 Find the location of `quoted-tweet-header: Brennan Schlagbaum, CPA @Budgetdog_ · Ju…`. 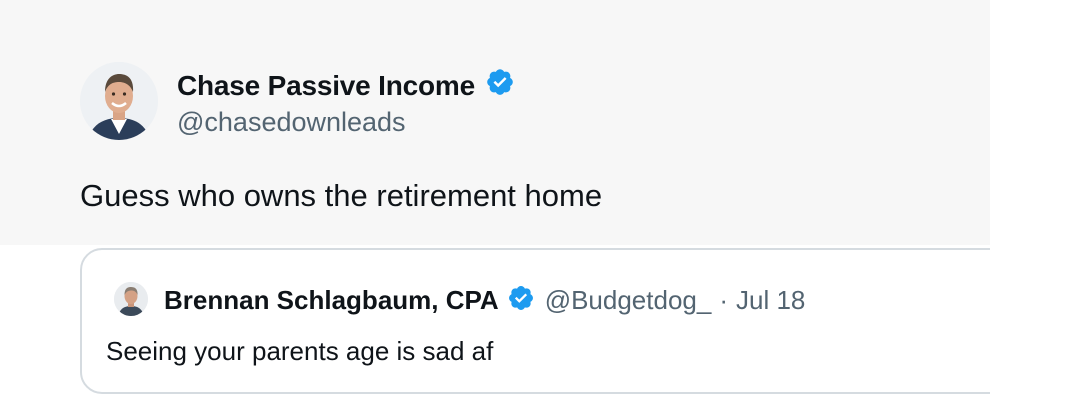

quoted-tweet-header: Brennan Schlagbaum, CPA @Budgetdog_ · Ju… is located at coordinates (484, 300).